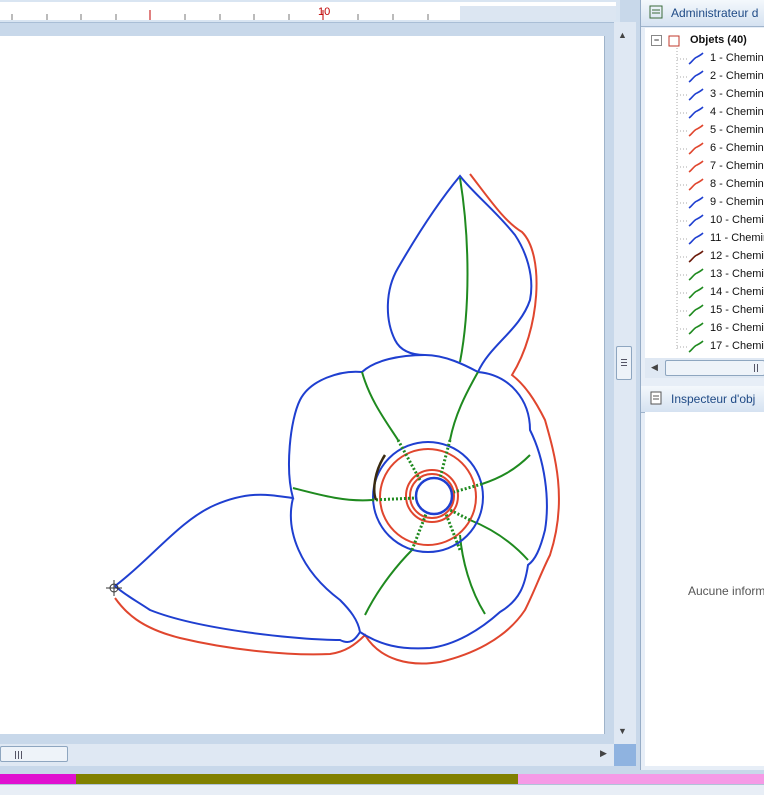 The height and width of the screenshot is (795, 764). I want to click on tree-item-label: 3 - Chemin, so click(737, 94).